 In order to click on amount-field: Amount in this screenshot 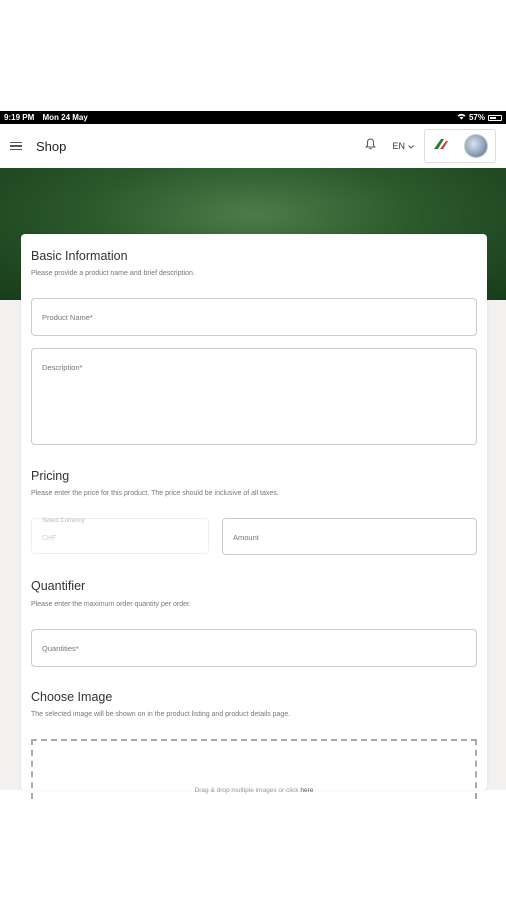, I will do `click(349, 536)`.